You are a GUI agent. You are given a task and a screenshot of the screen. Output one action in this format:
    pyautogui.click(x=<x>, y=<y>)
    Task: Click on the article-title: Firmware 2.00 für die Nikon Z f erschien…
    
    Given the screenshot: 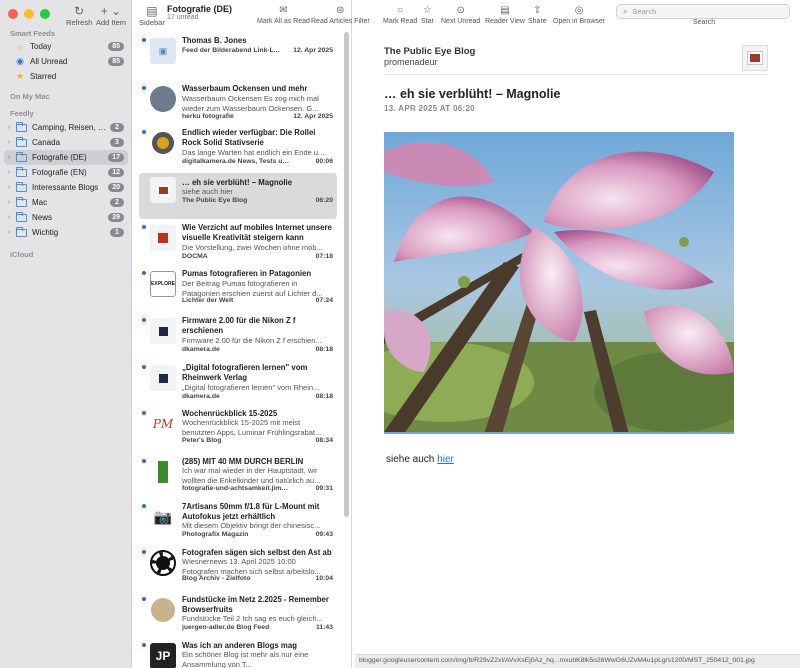 What is the action you would take?
    pyautogui.click(x=239, y=325)
    